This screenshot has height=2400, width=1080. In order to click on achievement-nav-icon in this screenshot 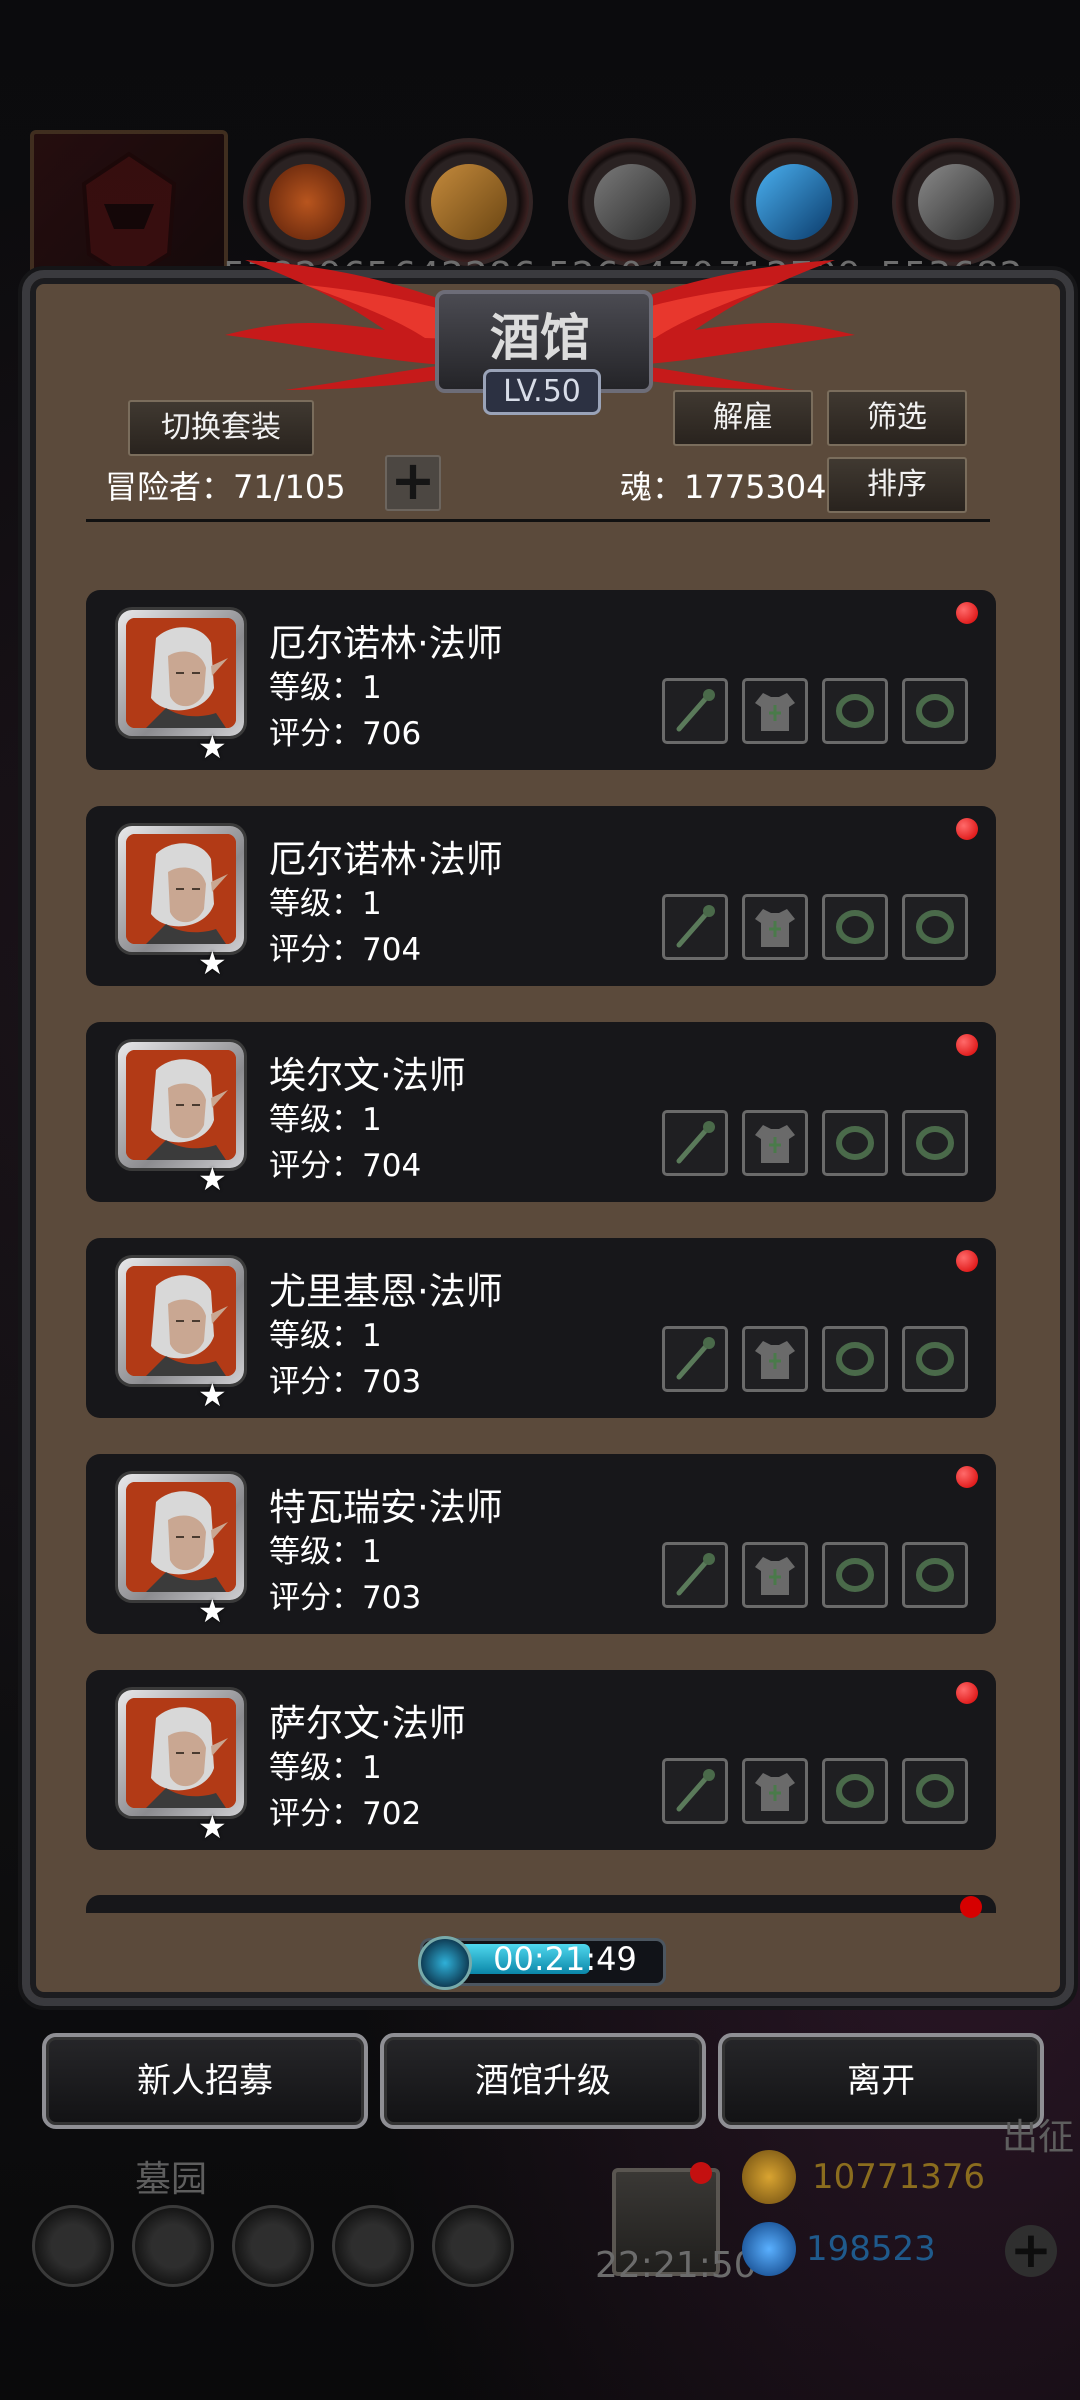, I will do `click(173, 2246)`.